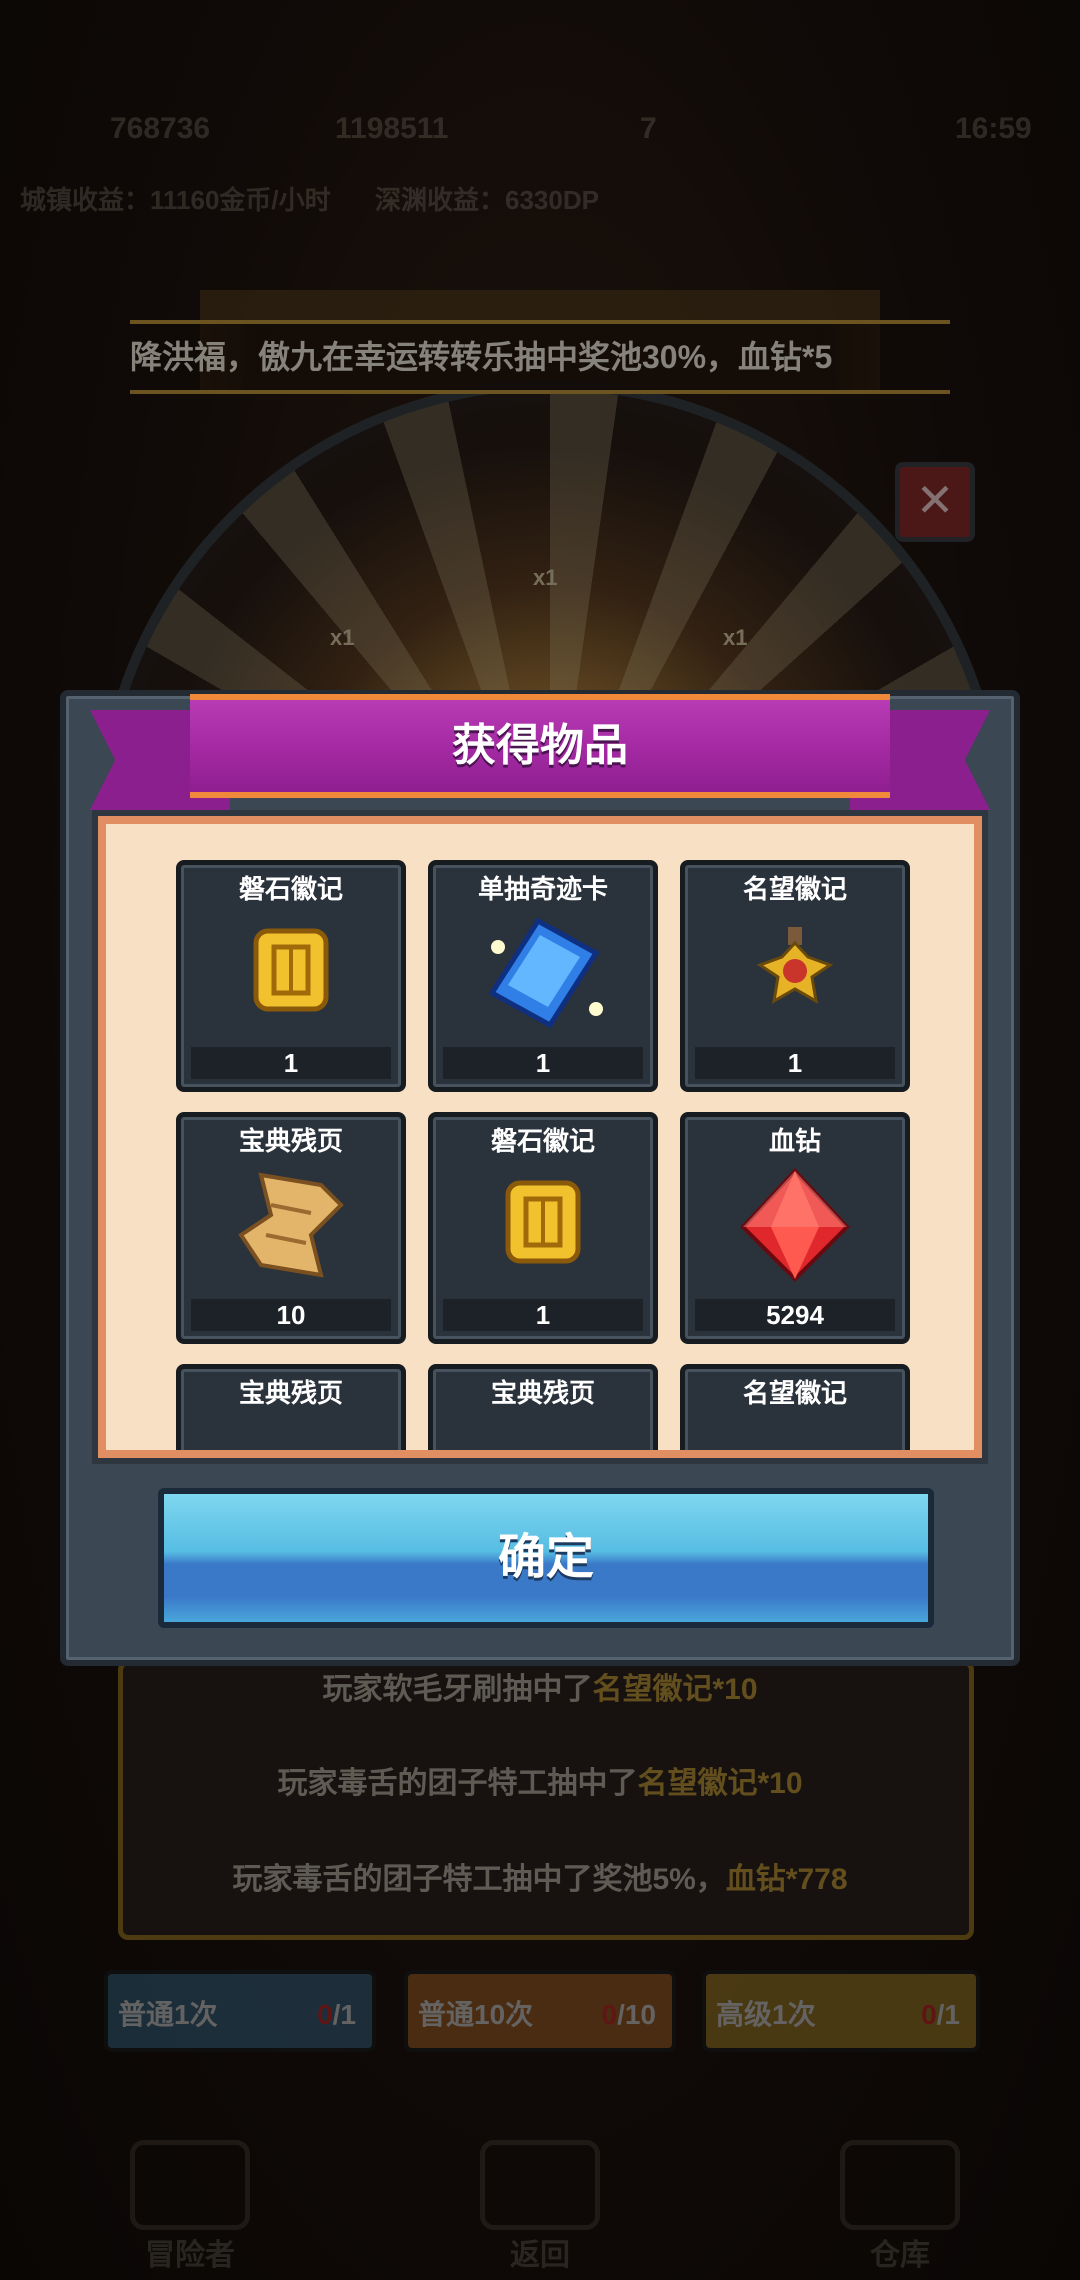 The height and width of the screenshot is (2280, 1080). What do you see at coordinates (545, 973) in the screenshot?
I see `blue-card-icon` at bounding box center [545, 973].